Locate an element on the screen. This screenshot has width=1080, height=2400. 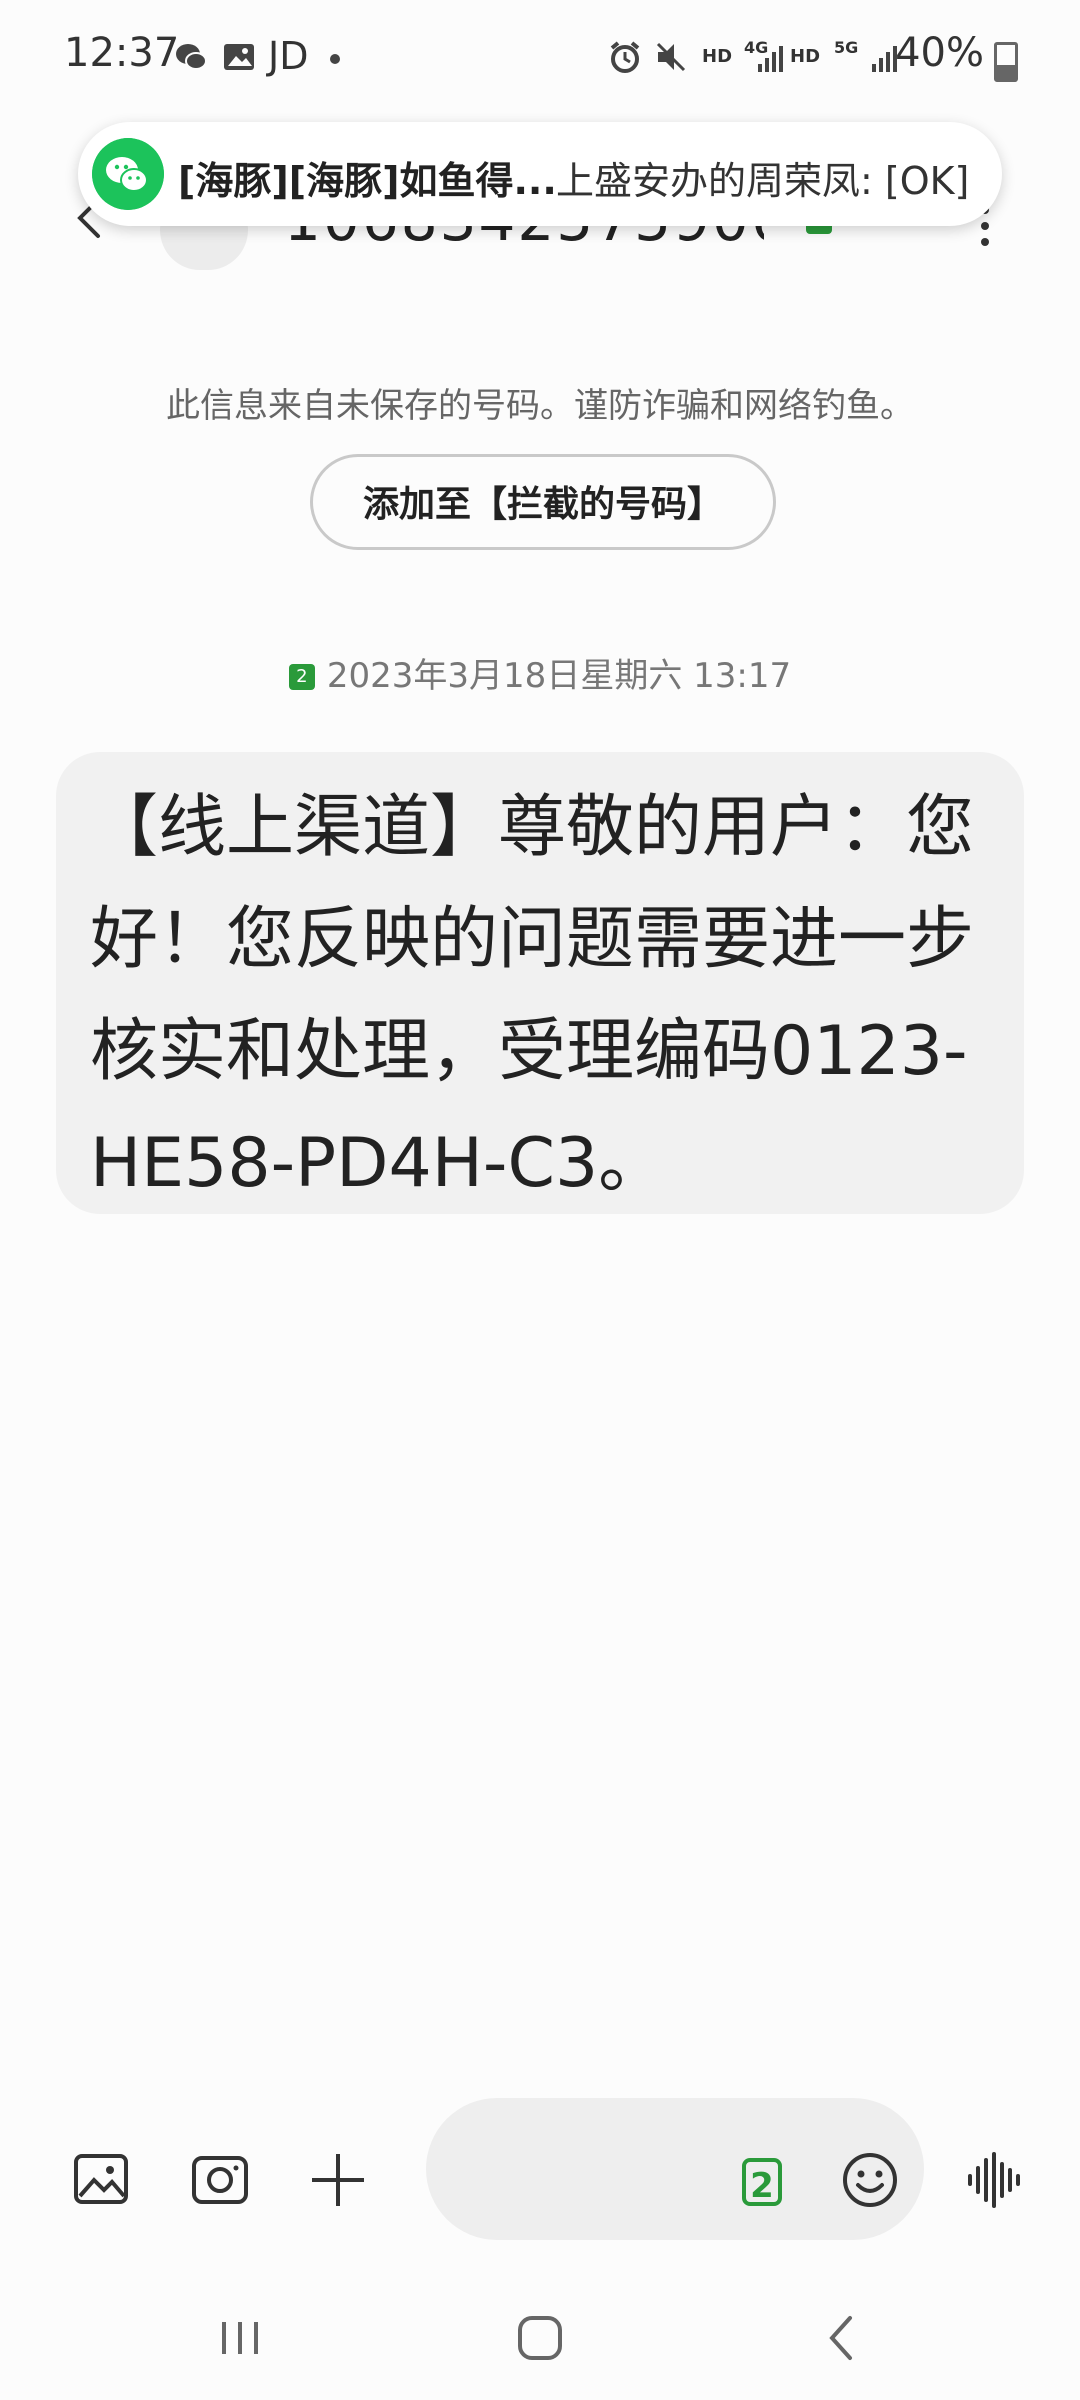
gallery-status-icon is located at coordinates (239, 57).